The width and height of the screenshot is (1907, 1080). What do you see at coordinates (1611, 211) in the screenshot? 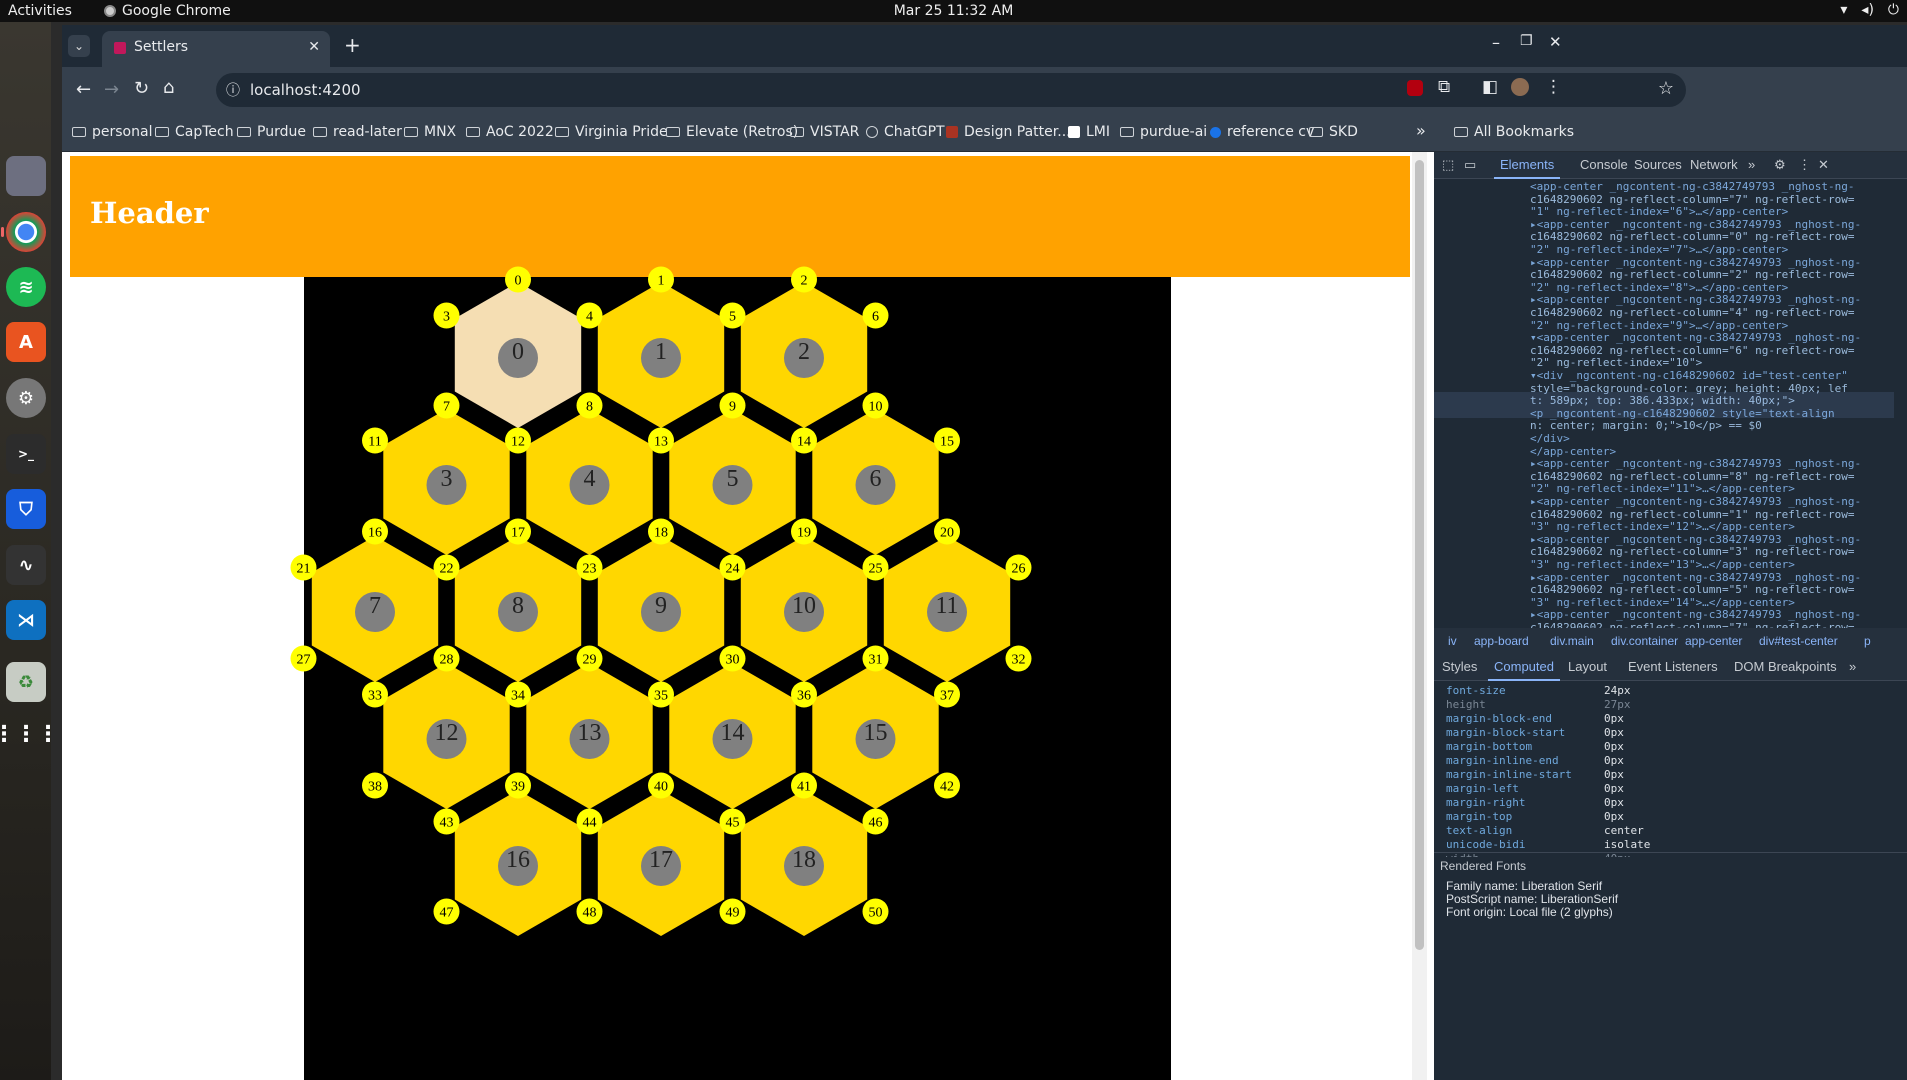
I see `dom-node-line: "1" ng-reflect-index="6">…</app-center>` at bounding box center [1611, 211].